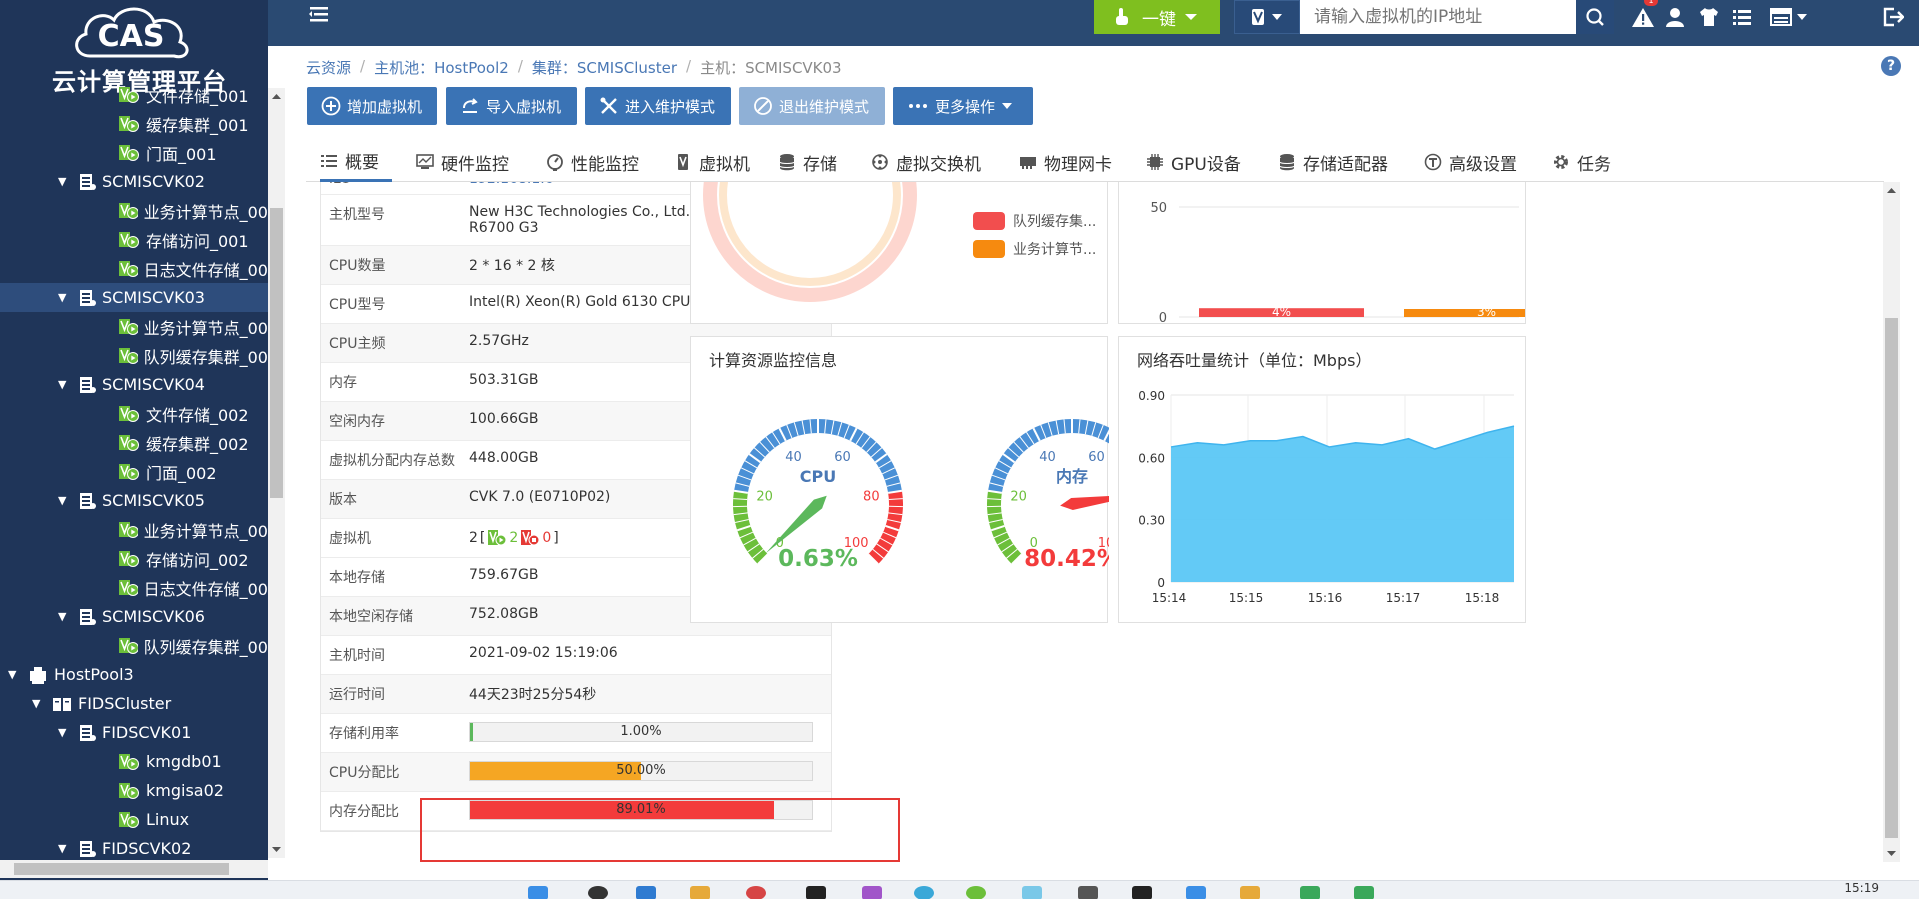 The height and width of the screenshot is (899, 1919). What do you see at coordinates (134, 152) in the screenshot?
I see `sidebar-item-vm: 门面_001` at bounding box center [134, 152].